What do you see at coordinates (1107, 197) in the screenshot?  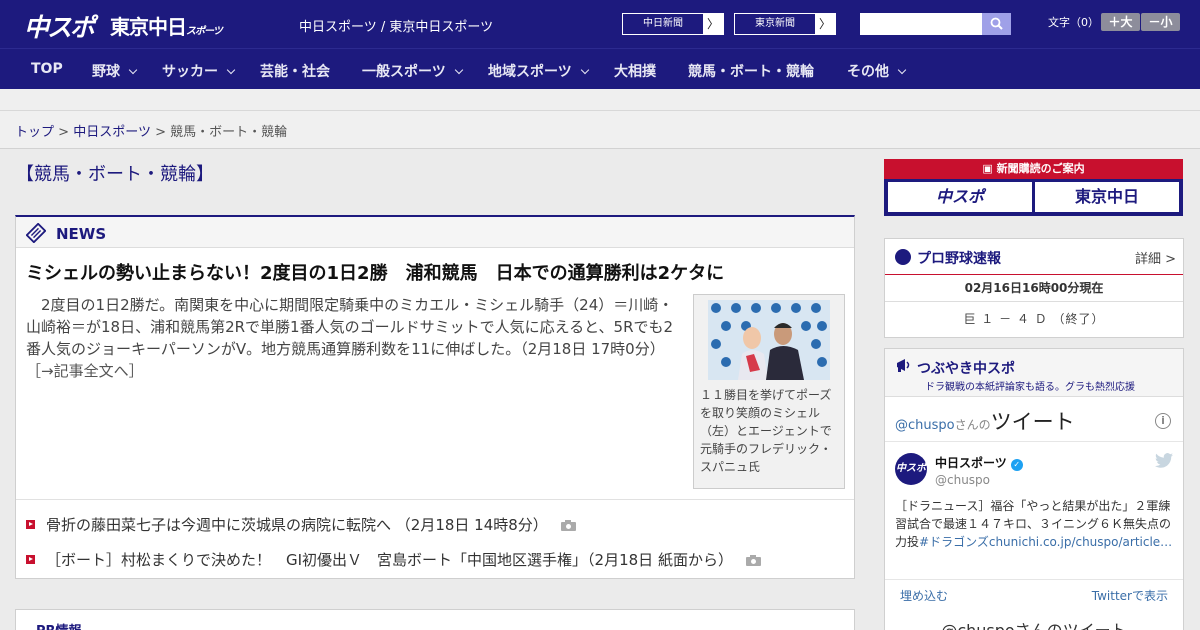 I see `subscribe-tokyo-logo: 東京中日` at bounding box center [1107, 197].